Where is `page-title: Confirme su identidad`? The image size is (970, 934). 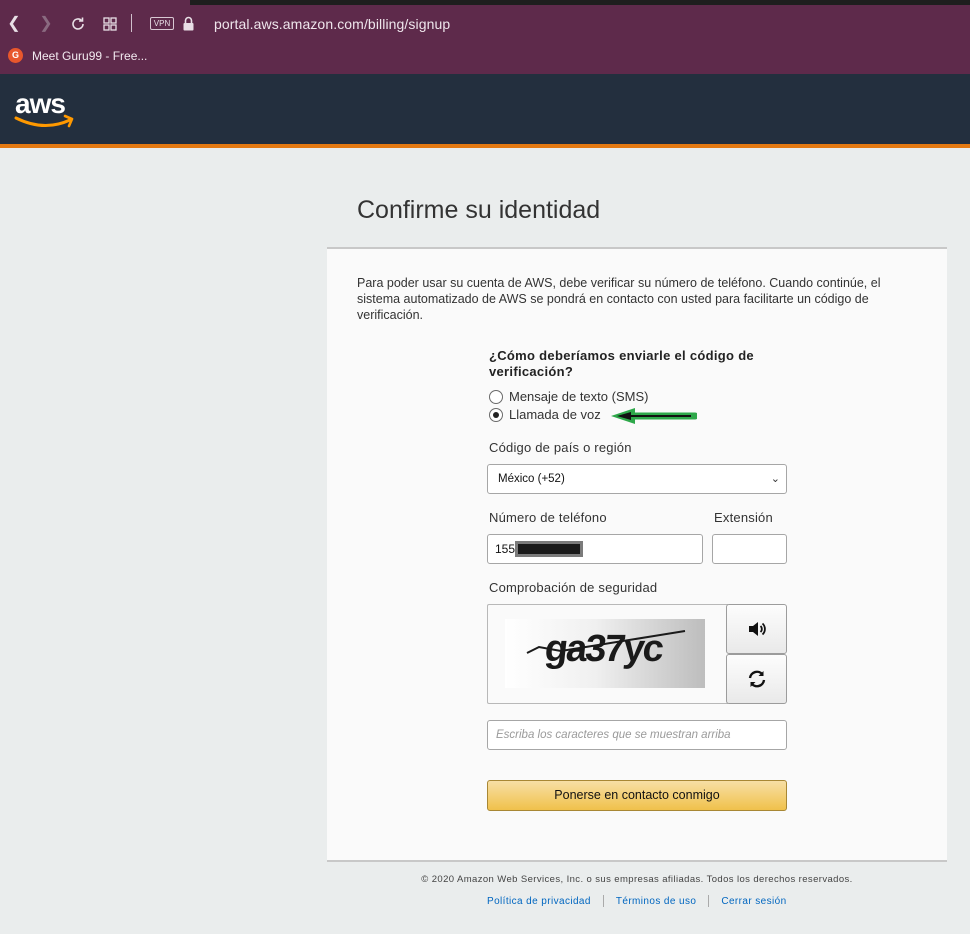 page-title: Confirme su identidad is located at coordinates (479, 210).